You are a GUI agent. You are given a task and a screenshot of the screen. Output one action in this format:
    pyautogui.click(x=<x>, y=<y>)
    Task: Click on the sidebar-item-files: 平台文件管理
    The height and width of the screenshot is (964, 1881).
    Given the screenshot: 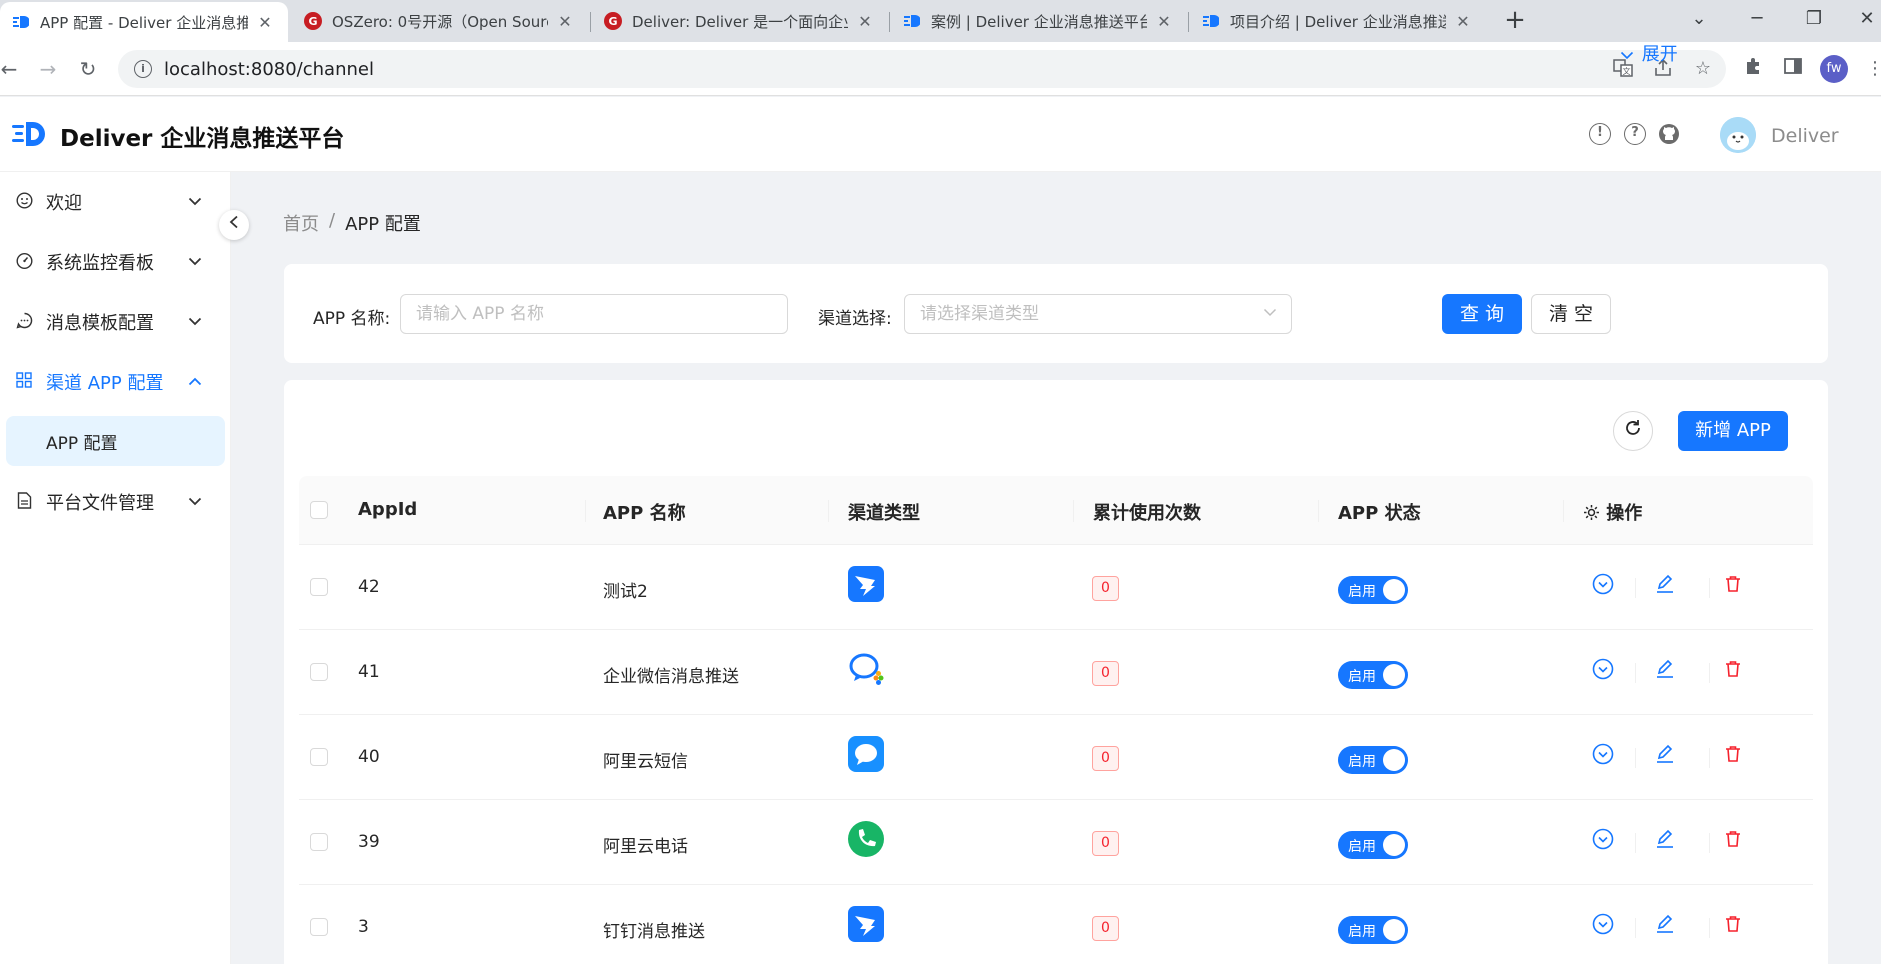 What is the action you would take?
    pyautogui.click(x=115, y=502)
    